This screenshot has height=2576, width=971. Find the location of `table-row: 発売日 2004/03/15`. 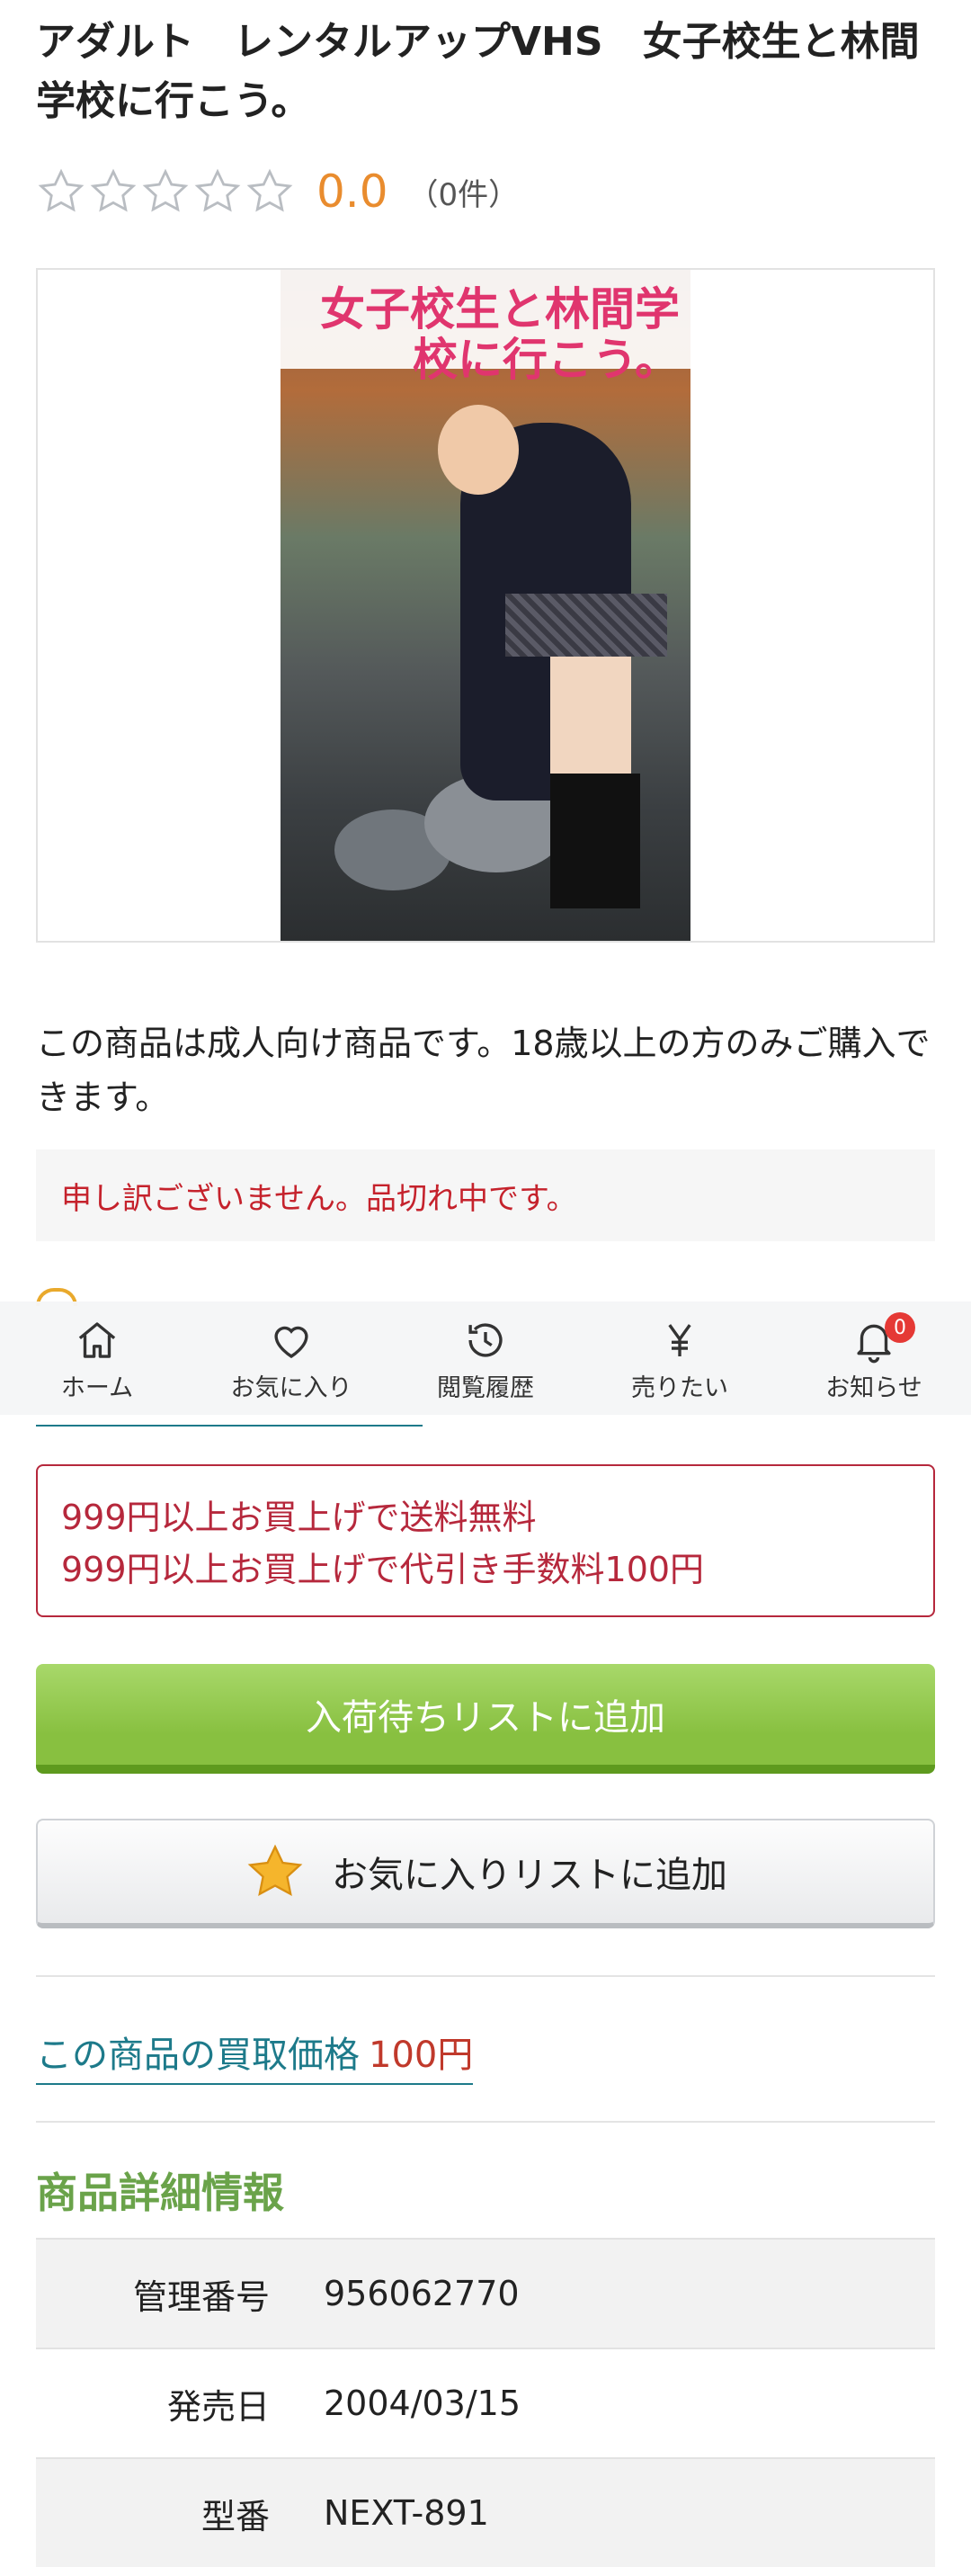

table-row: 発売日 2004/03/15 is located at coordinates (485, 2402).